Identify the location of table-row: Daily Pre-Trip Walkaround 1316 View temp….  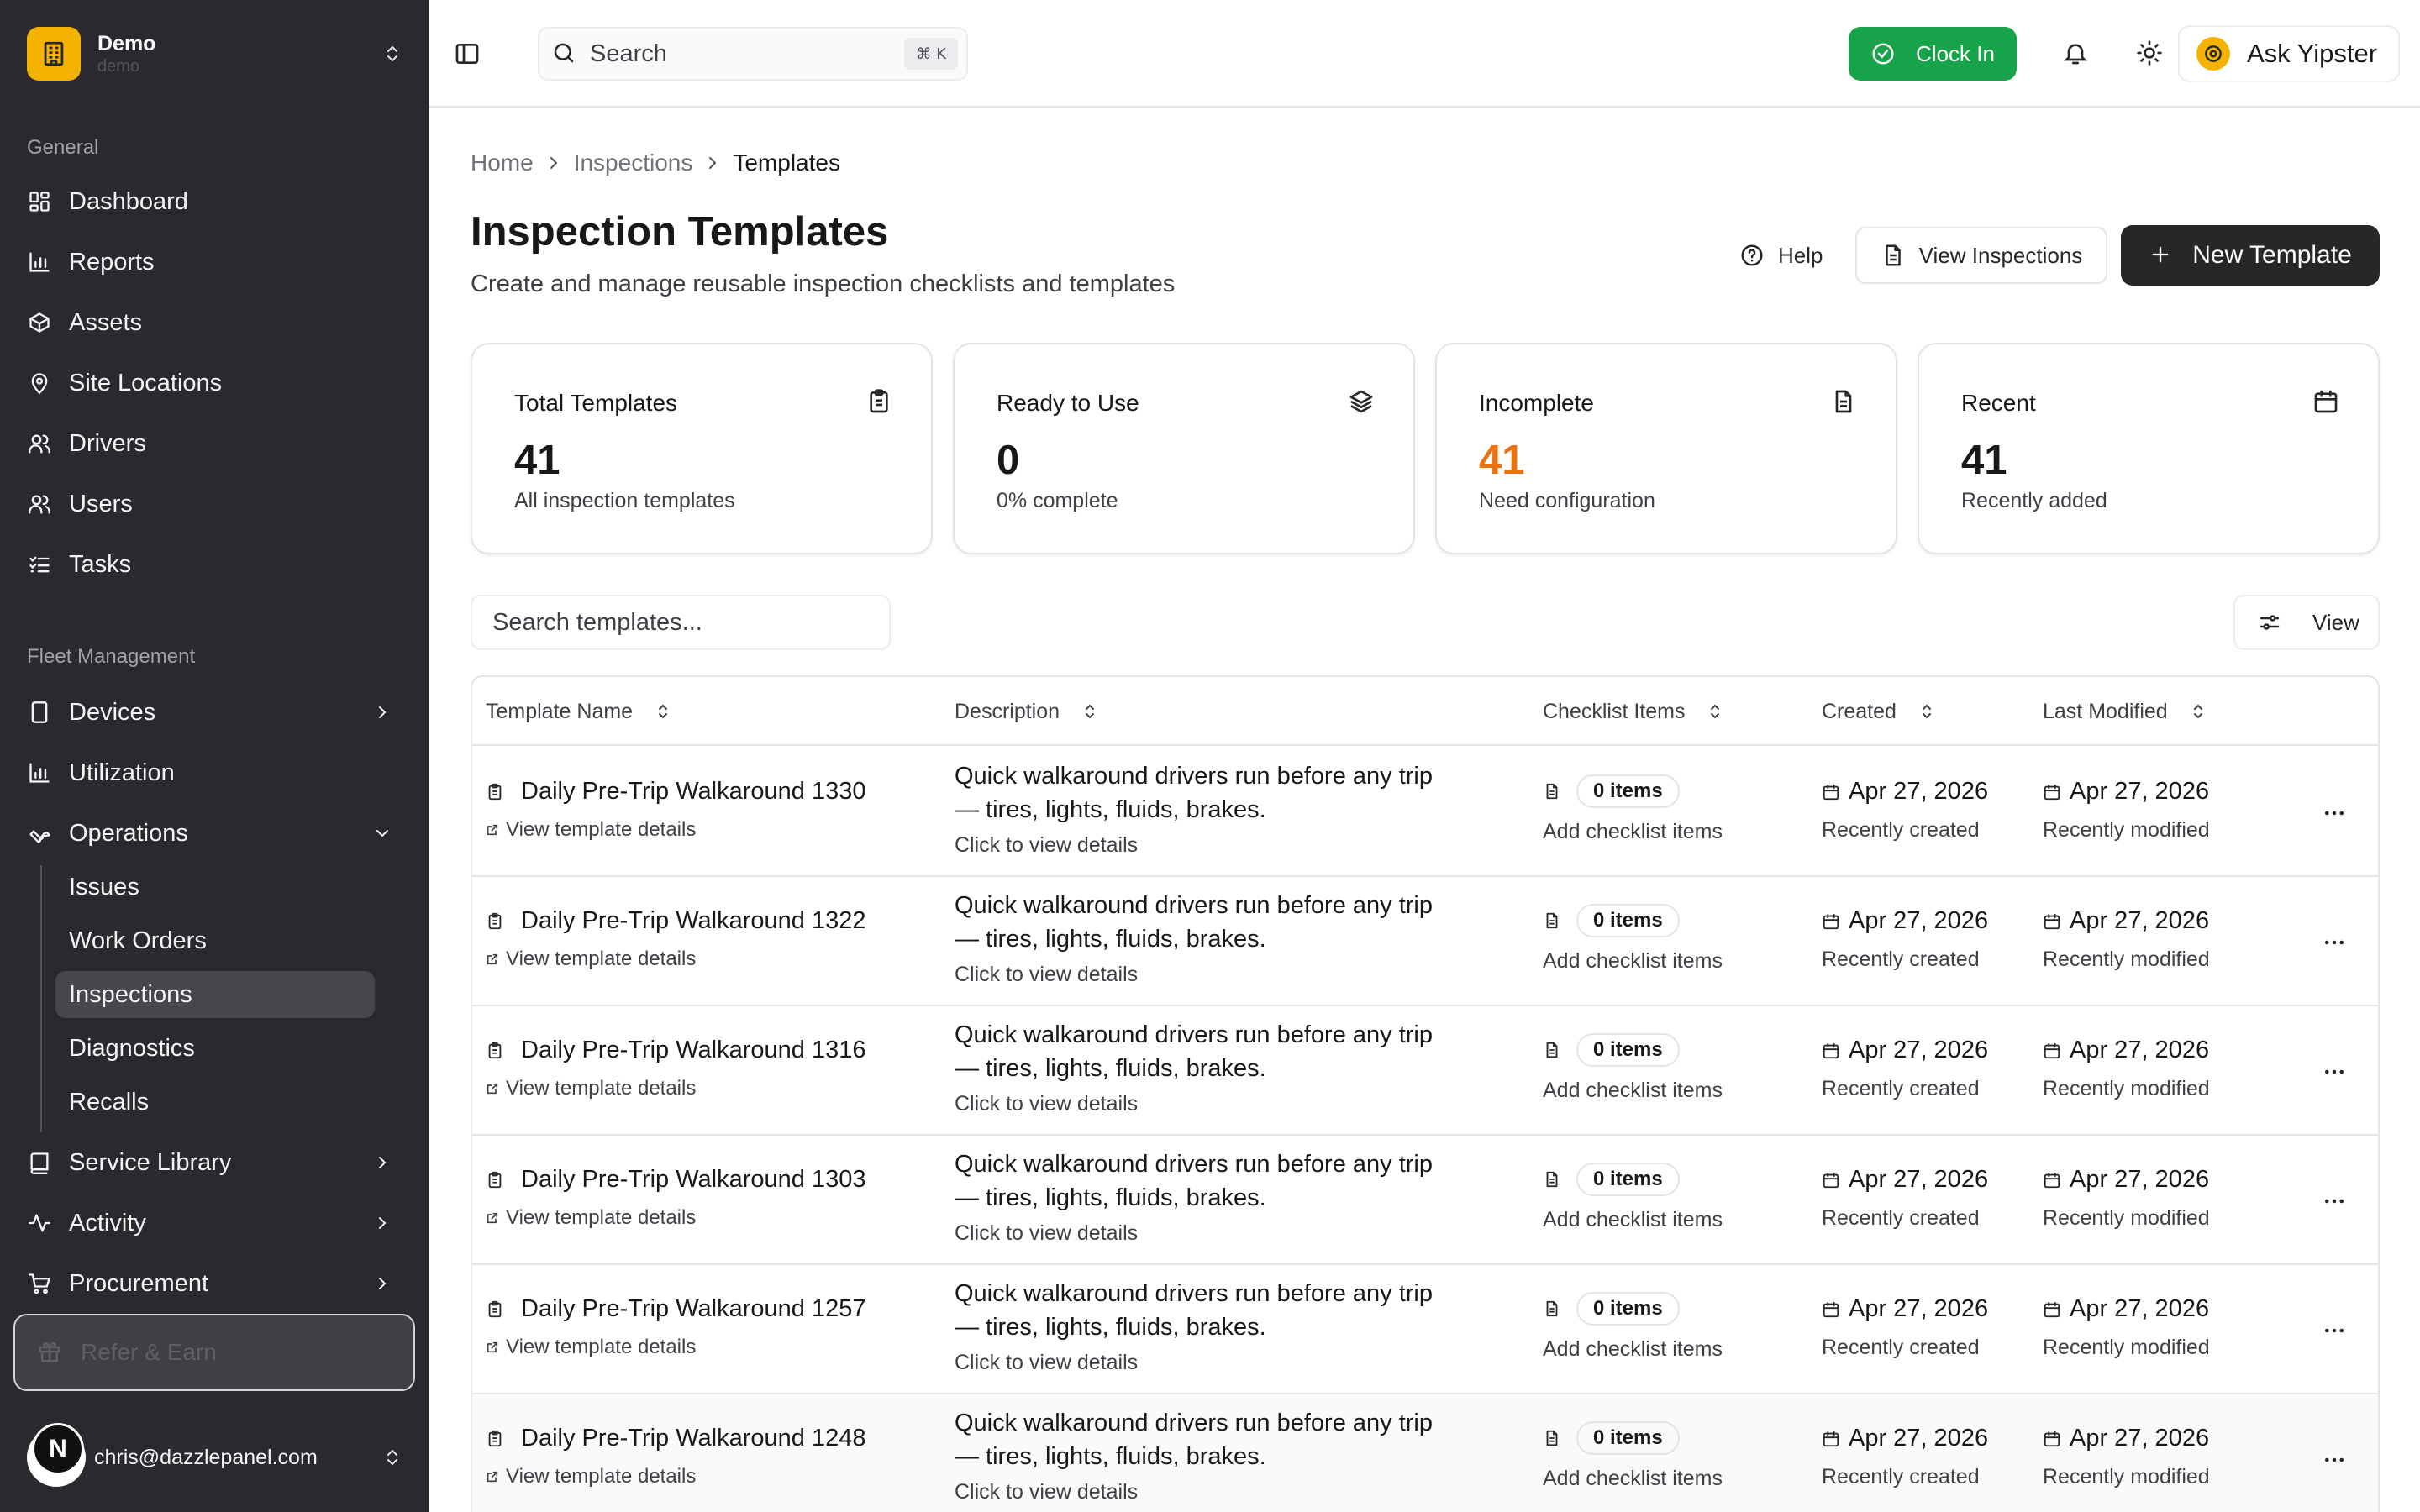
(1425, 1071).